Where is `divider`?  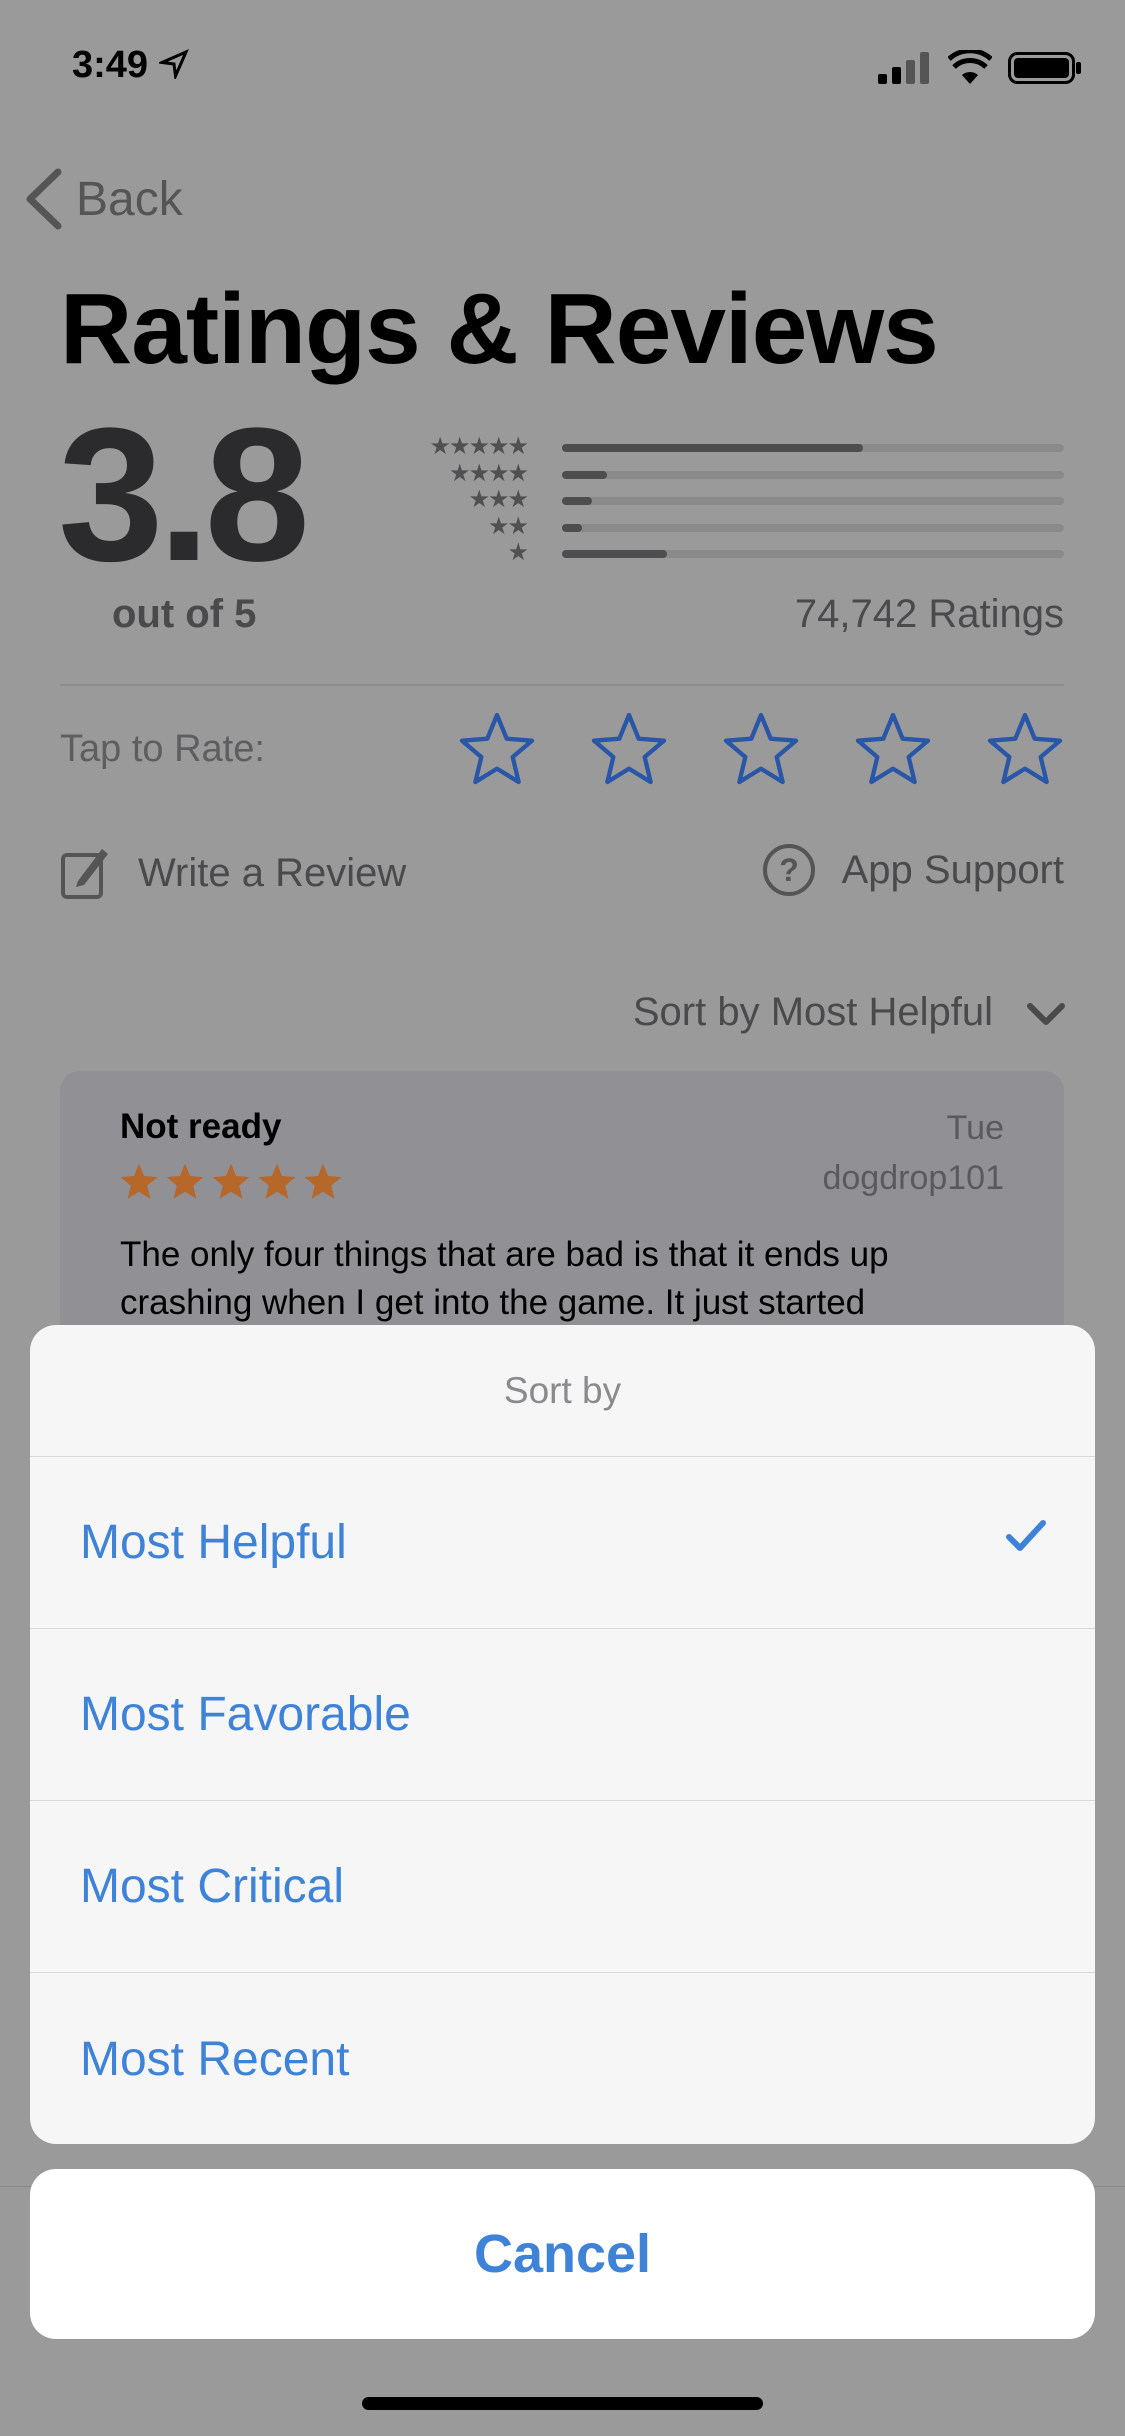 divider is located at coordinates (562, 685).